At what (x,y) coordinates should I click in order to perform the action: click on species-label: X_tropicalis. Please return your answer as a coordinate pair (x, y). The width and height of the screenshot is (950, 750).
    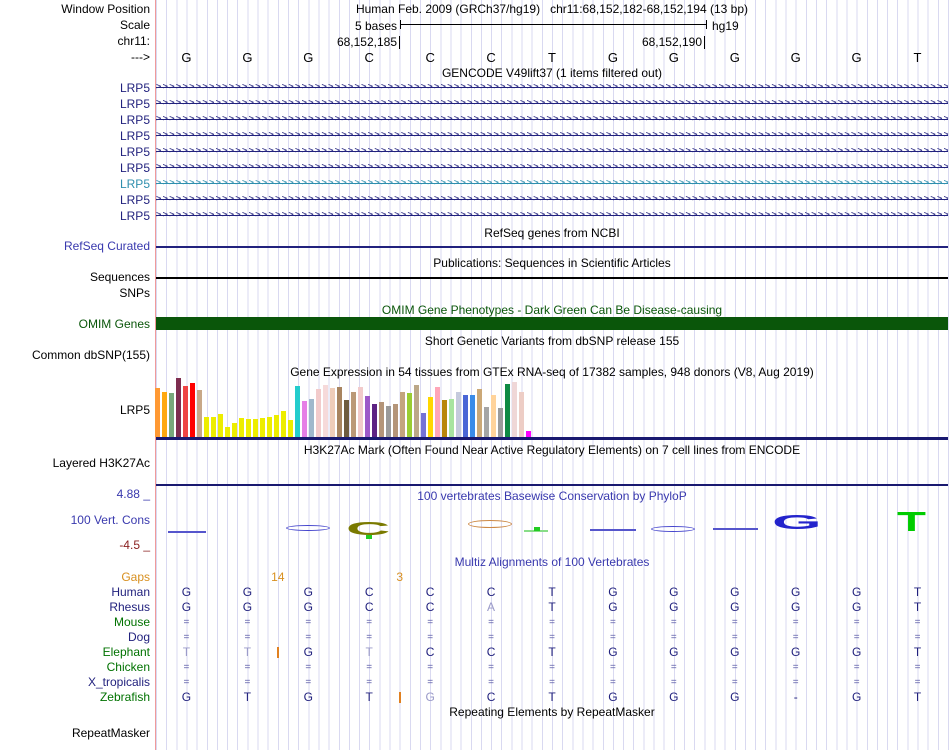
    Looking at the image, I should click on (75, 682).